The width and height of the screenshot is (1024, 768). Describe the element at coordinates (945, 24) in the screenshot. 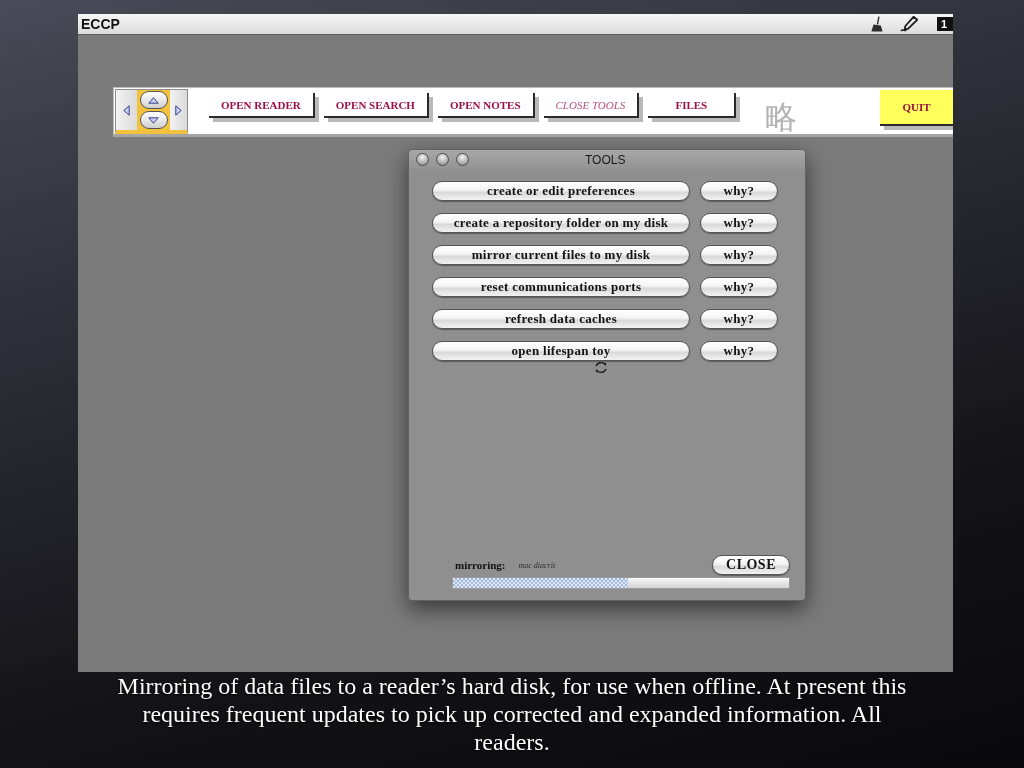

I see `number-tile: 1` at that location.